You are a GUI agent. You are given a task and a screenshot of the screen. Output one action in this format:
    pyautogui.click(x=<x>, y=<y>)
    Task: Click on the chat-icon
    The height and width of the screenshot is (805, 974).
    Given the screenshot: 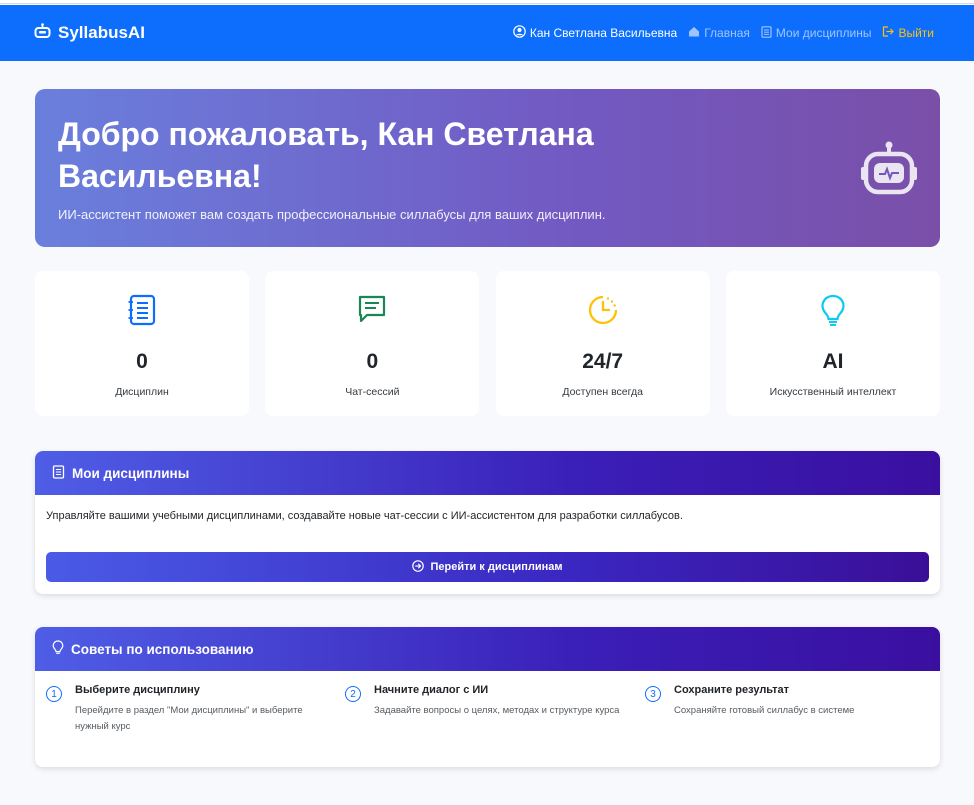 What is the action you would take?
    pyautogui.click(x=372, y=311)
    